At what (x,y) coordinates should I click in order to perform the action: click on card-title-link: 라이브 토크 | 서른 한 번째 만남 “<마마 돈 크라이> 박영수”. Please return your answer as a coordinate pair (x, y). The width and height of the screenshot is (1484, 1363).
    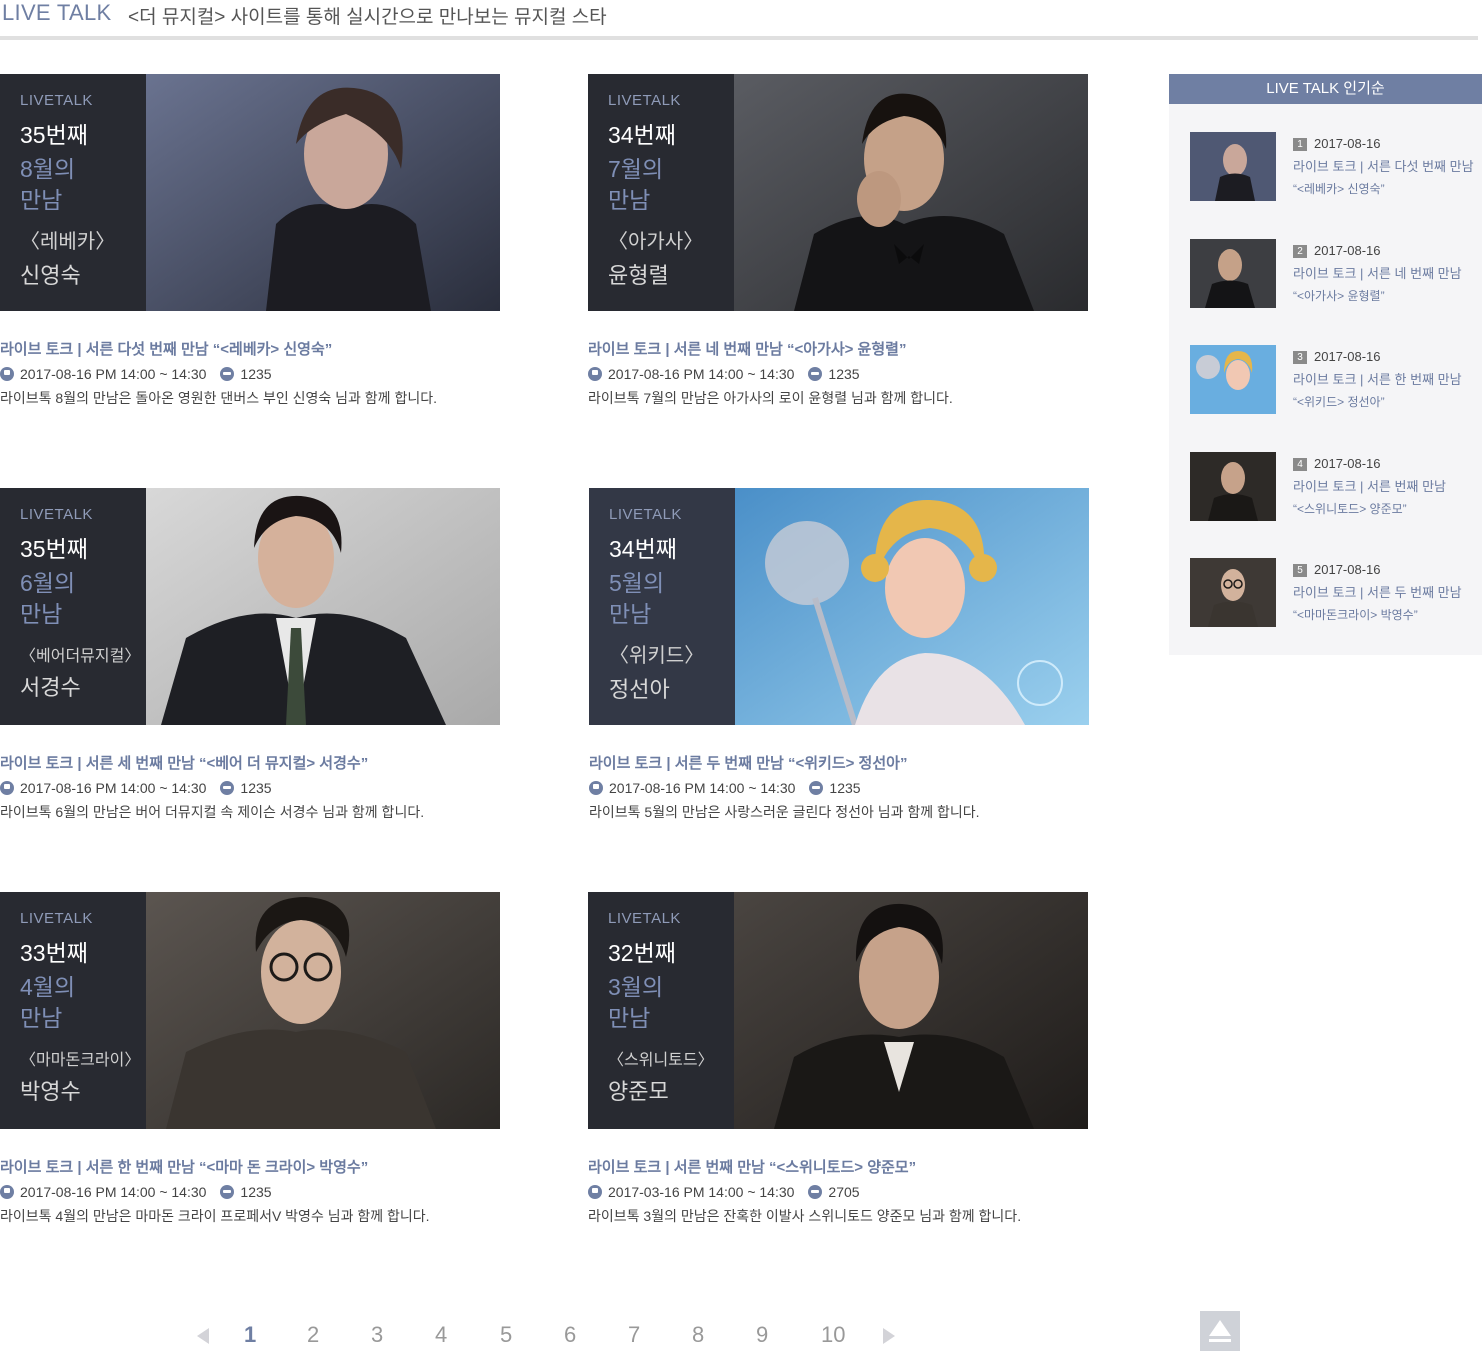
    Looking at the image, I should click on (251, 1166).